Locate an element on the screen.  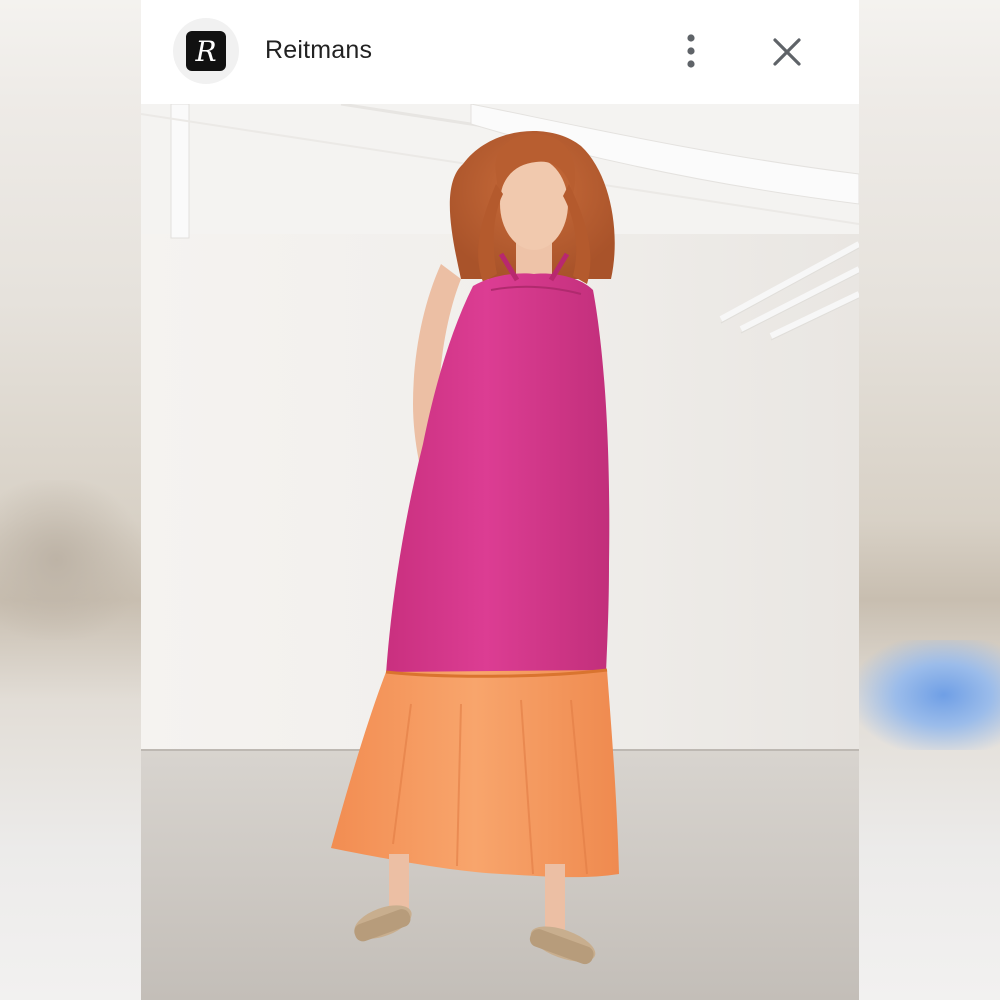
brand-avatar: R is located at coordinates (206, 51).